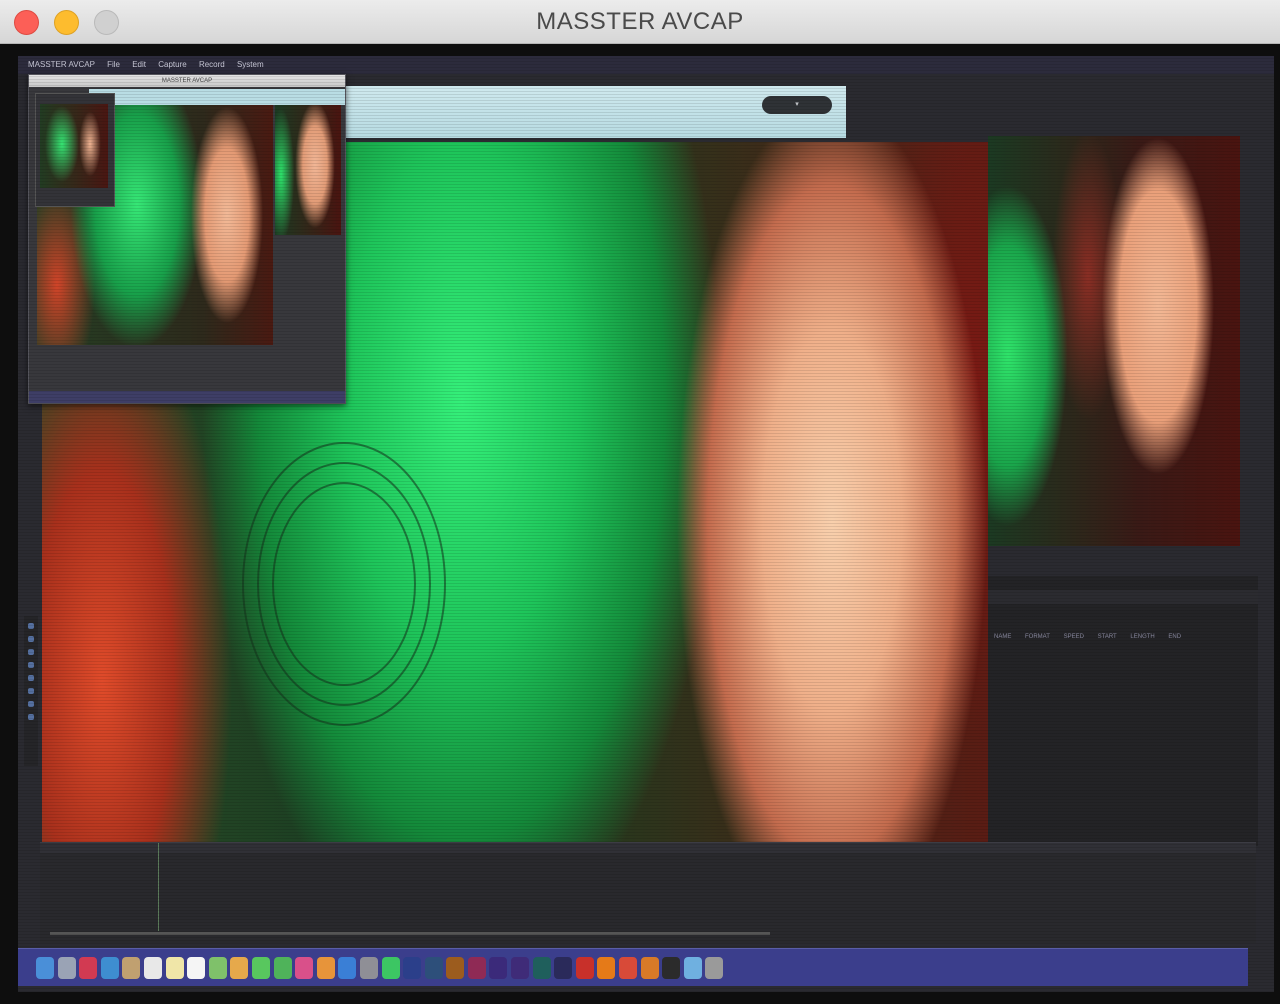  Describe the element at coordinates (172, 64) in the screenshot. I see `menu-item: Capture` at that location.